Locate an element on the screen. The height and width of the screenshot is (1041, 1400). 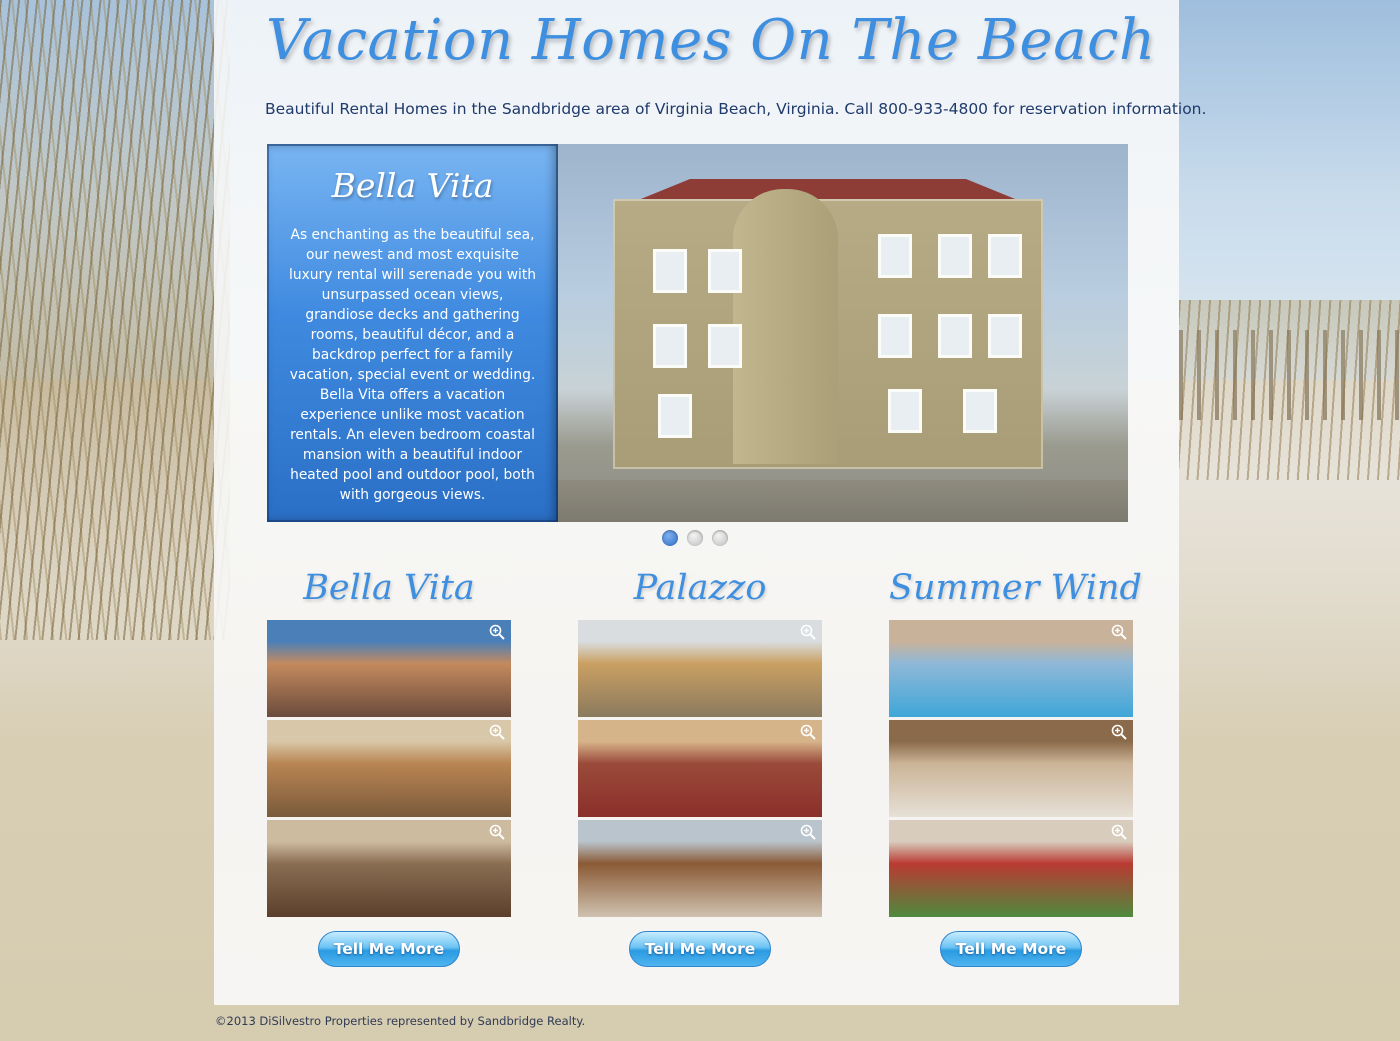
property-title: Bella Vita is located at coordinates (389, 594).